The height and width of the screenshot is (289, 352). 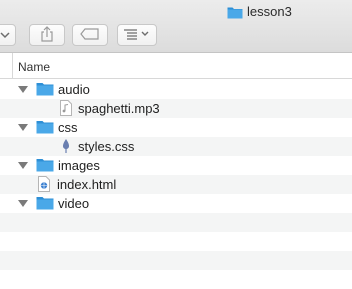 I want to click on list-item: images, so click(x=176, y=165).